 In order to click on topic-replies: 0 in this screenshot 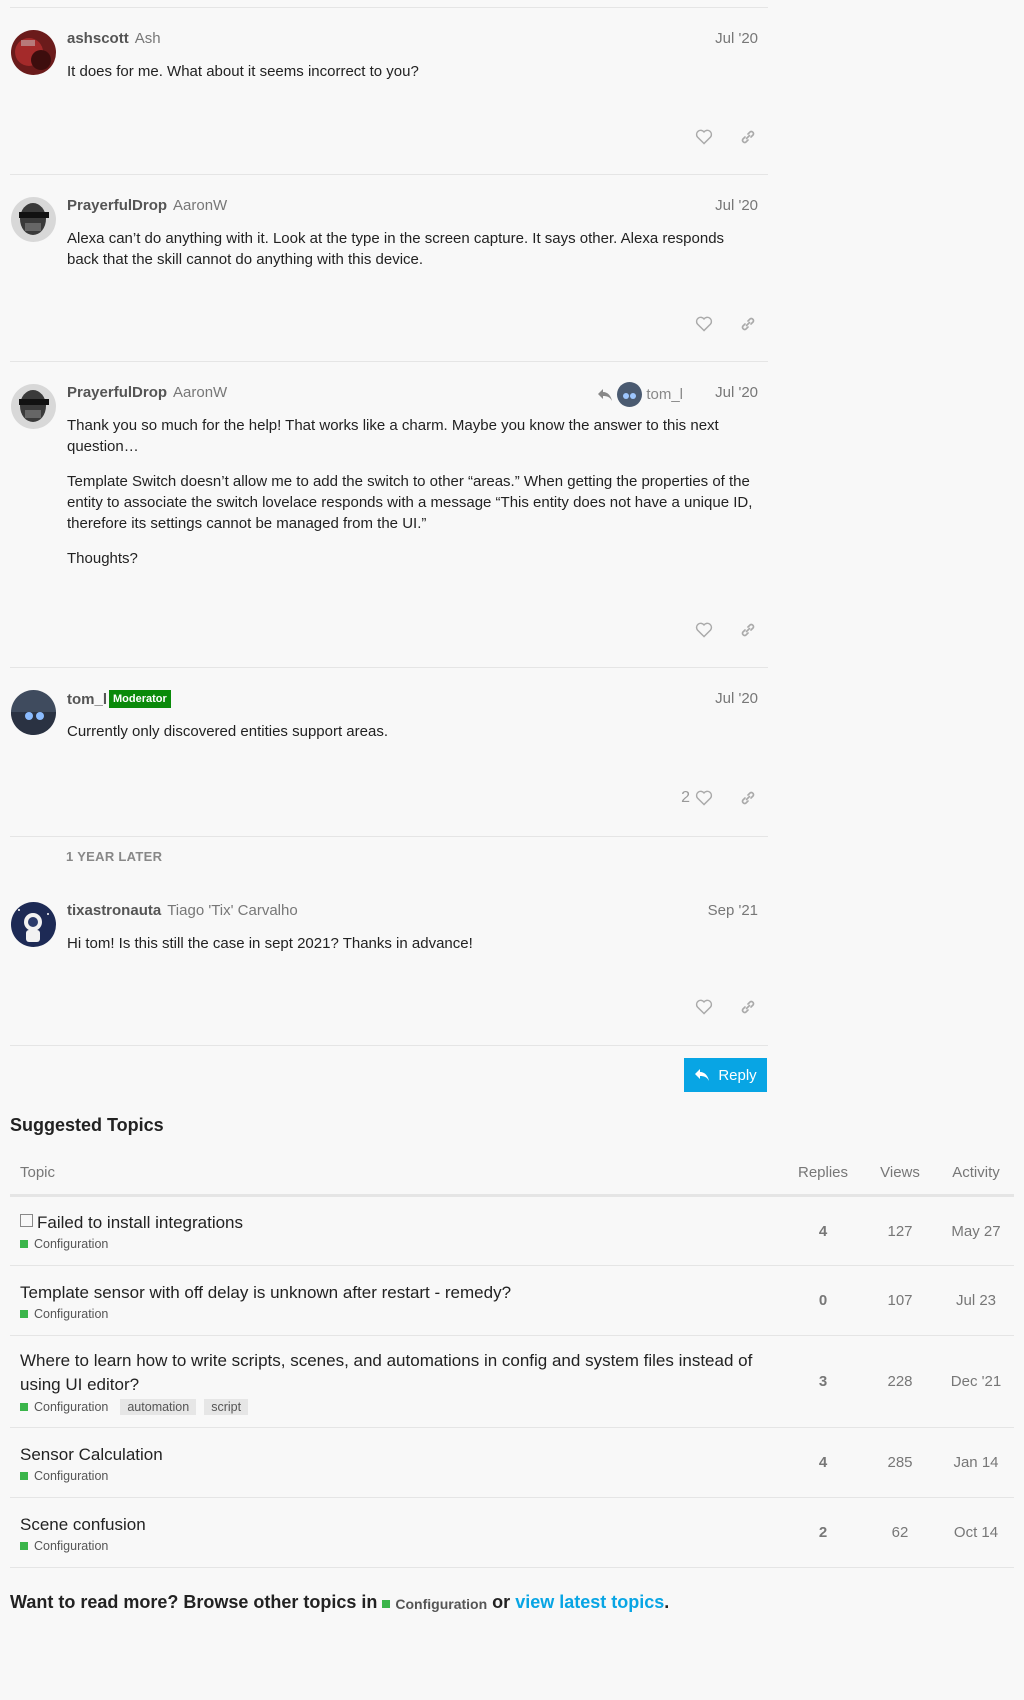, I will do `click(823, 1300)`.